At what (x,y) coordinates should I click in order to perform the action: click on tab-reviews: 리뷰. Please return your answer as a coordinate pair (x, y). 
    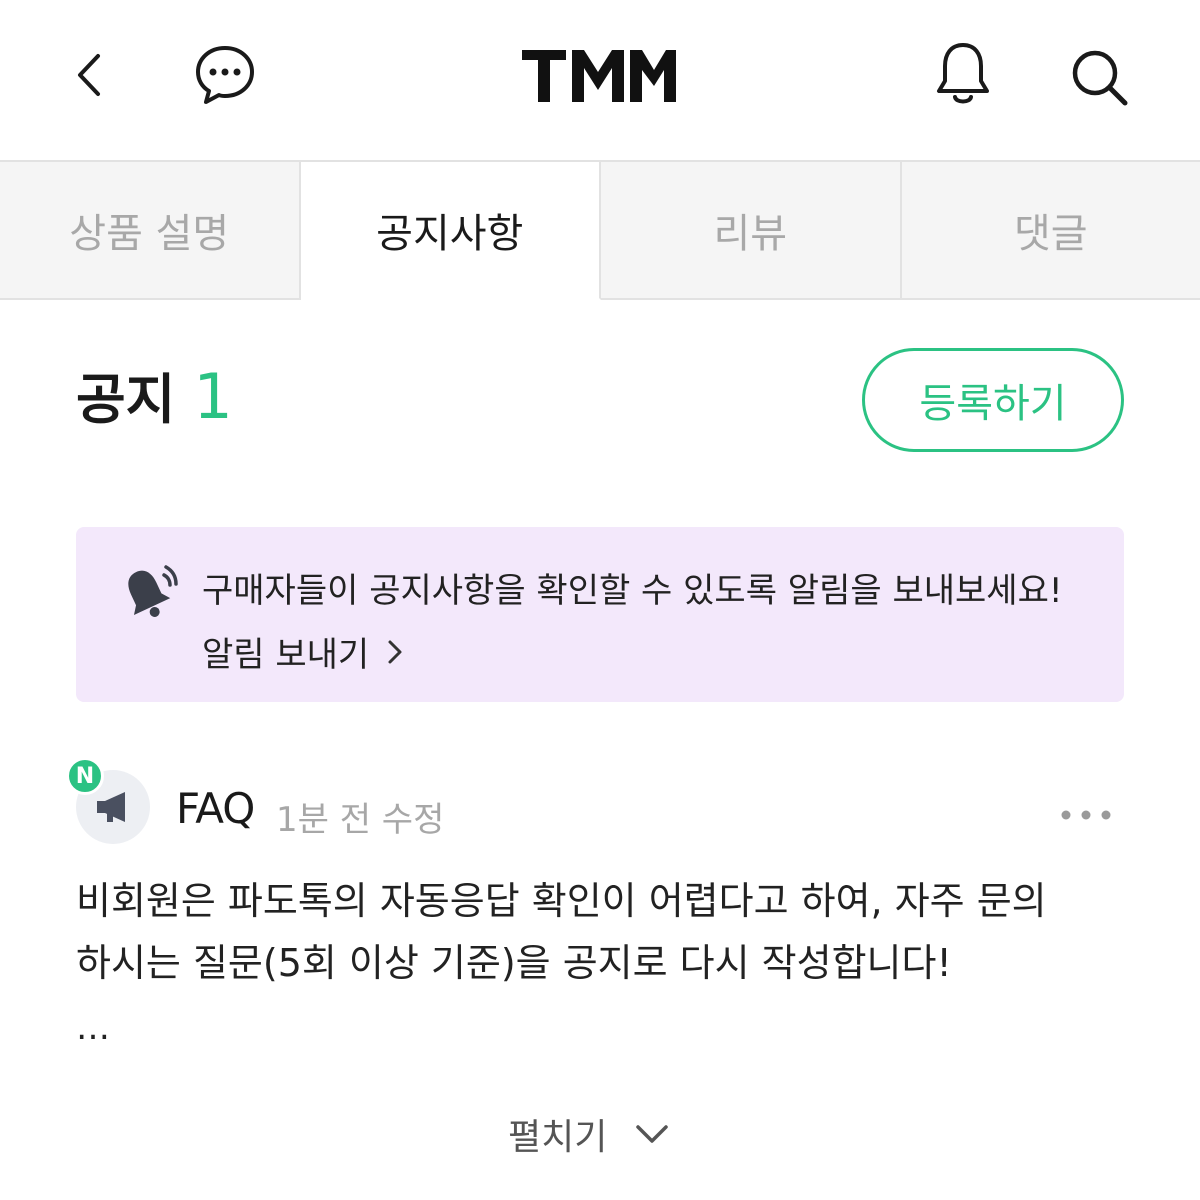
    Looking at the image, I should click on (751, 231).